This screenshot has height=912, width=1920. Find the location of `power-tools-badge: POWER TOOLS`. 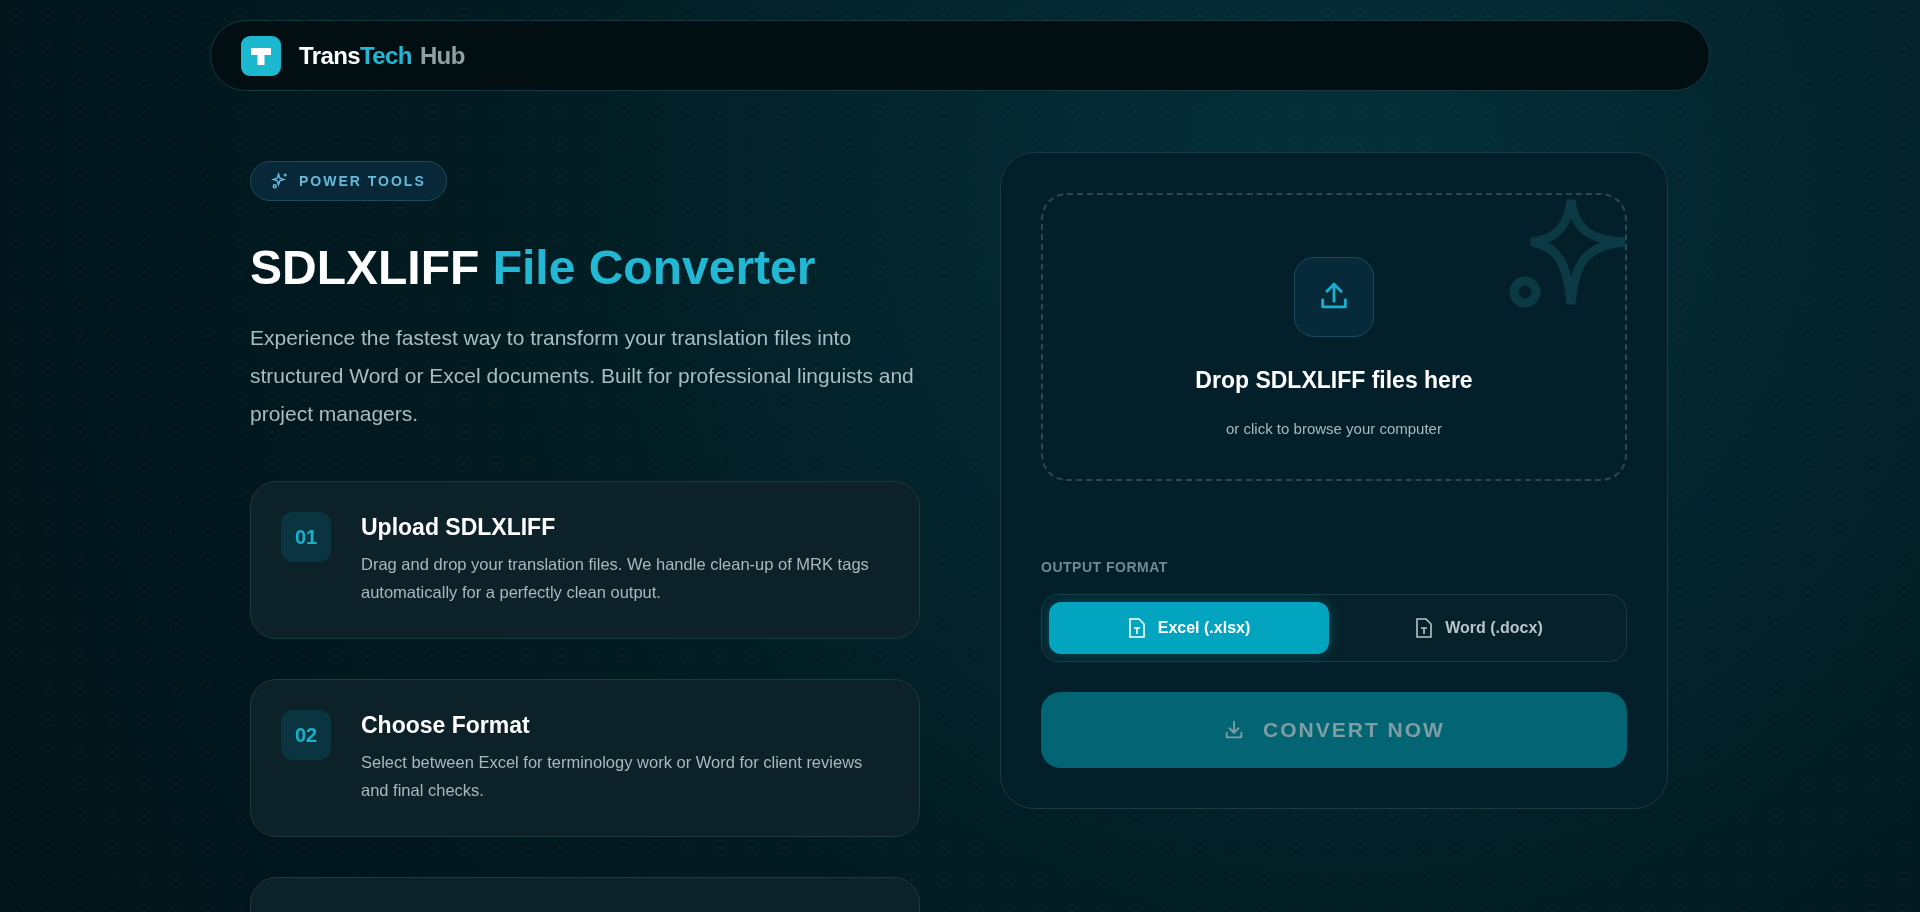

power-tools-badge: POWER TOOLS is located at coordinates (348, 181).